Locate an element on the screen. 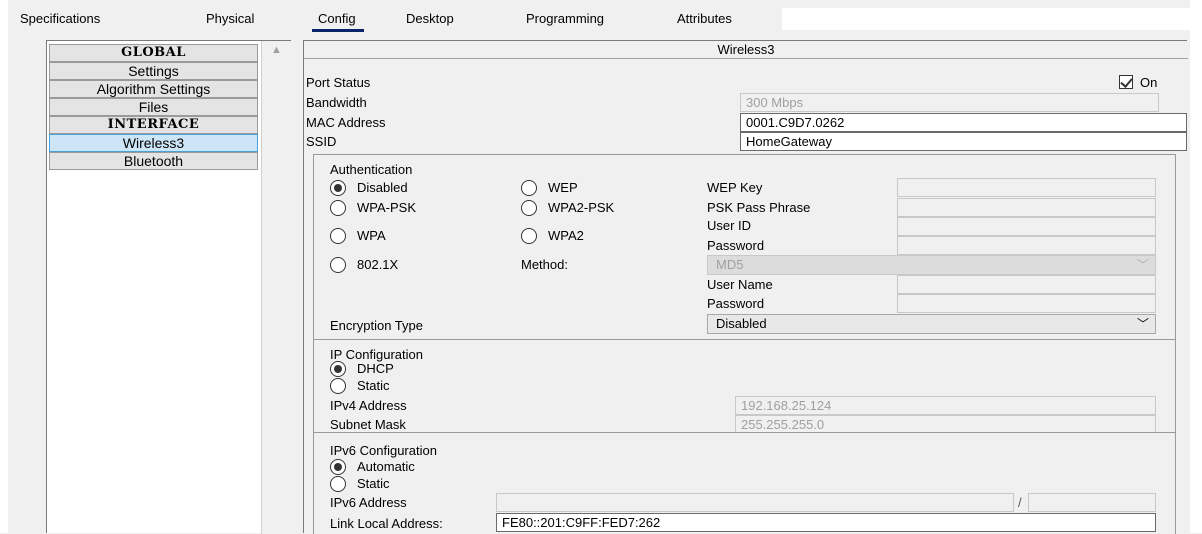 This screenshot has width=1202, height=534. authentication-title: Authentication is located at coordinates (371, 169).